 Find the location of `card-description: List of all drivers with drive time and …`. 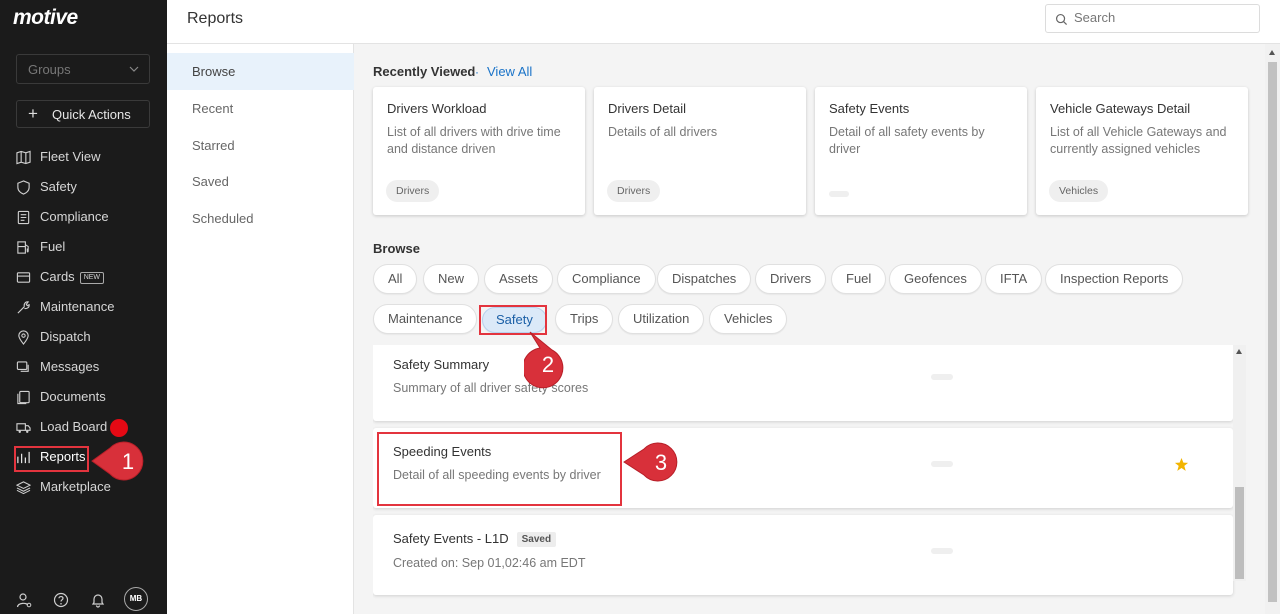

card-description: List of all drivers with drive time and … is located at coordinates (474, 140).